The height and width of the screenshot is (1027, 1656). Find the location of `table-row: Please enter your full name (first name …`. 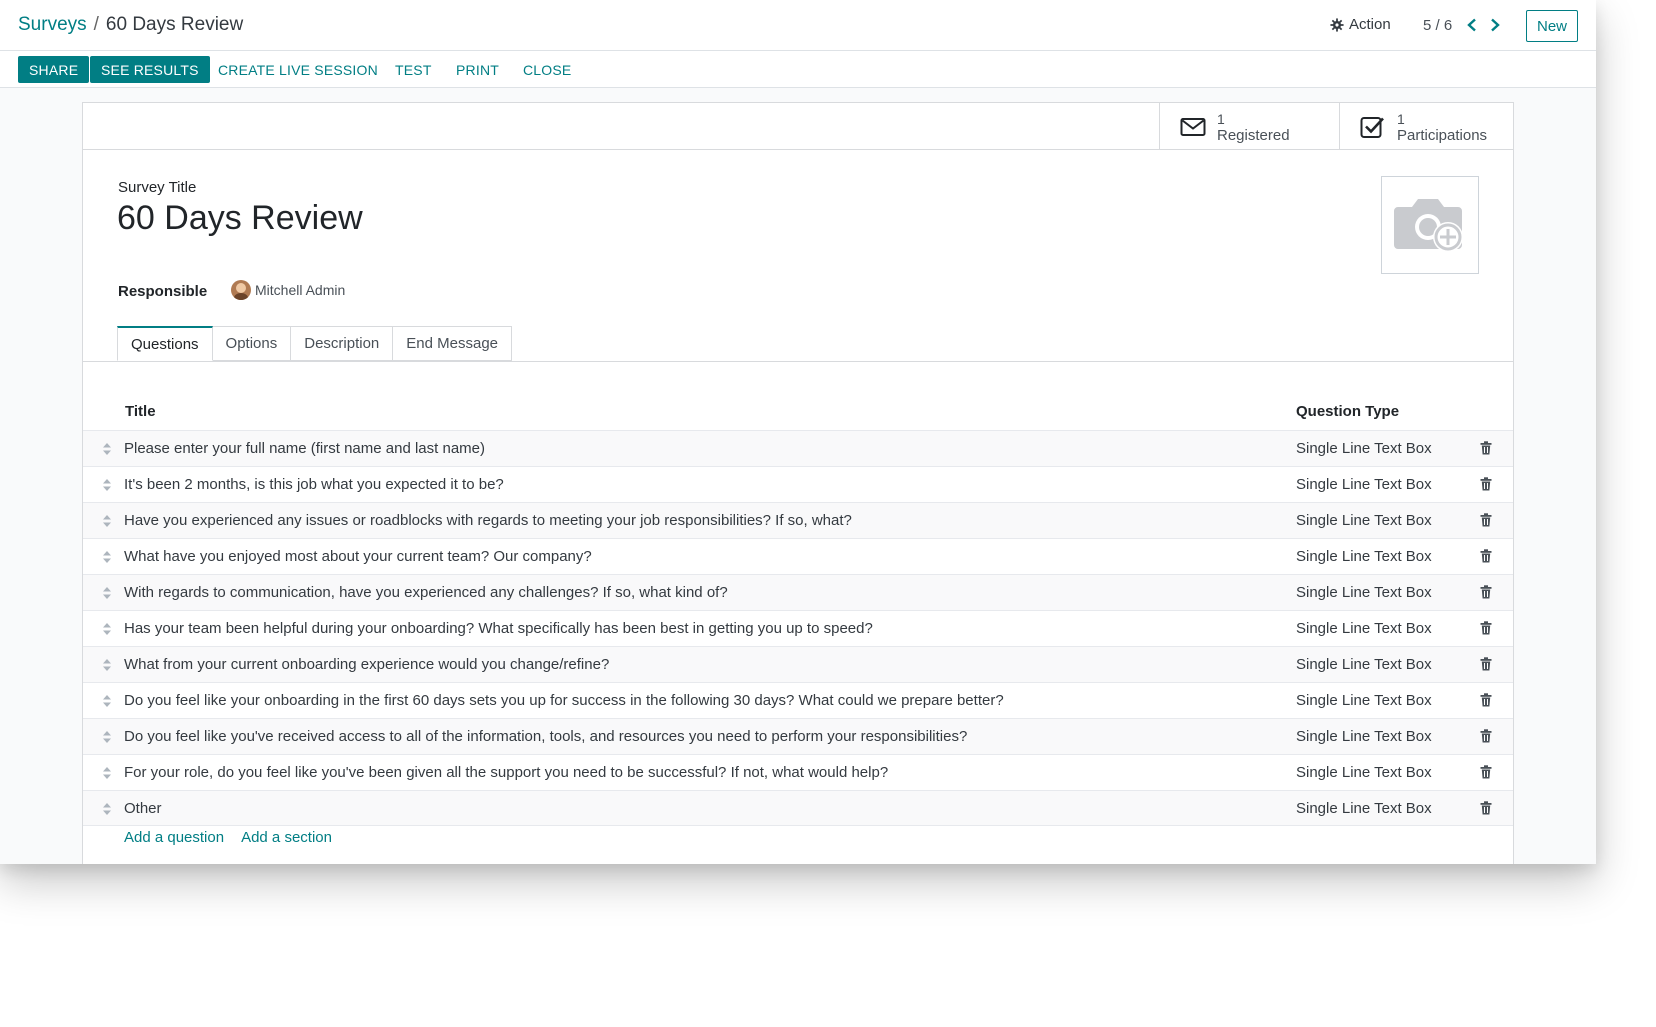

table-row: Please enter your full name (first name … is located at coordinates (798, 448).